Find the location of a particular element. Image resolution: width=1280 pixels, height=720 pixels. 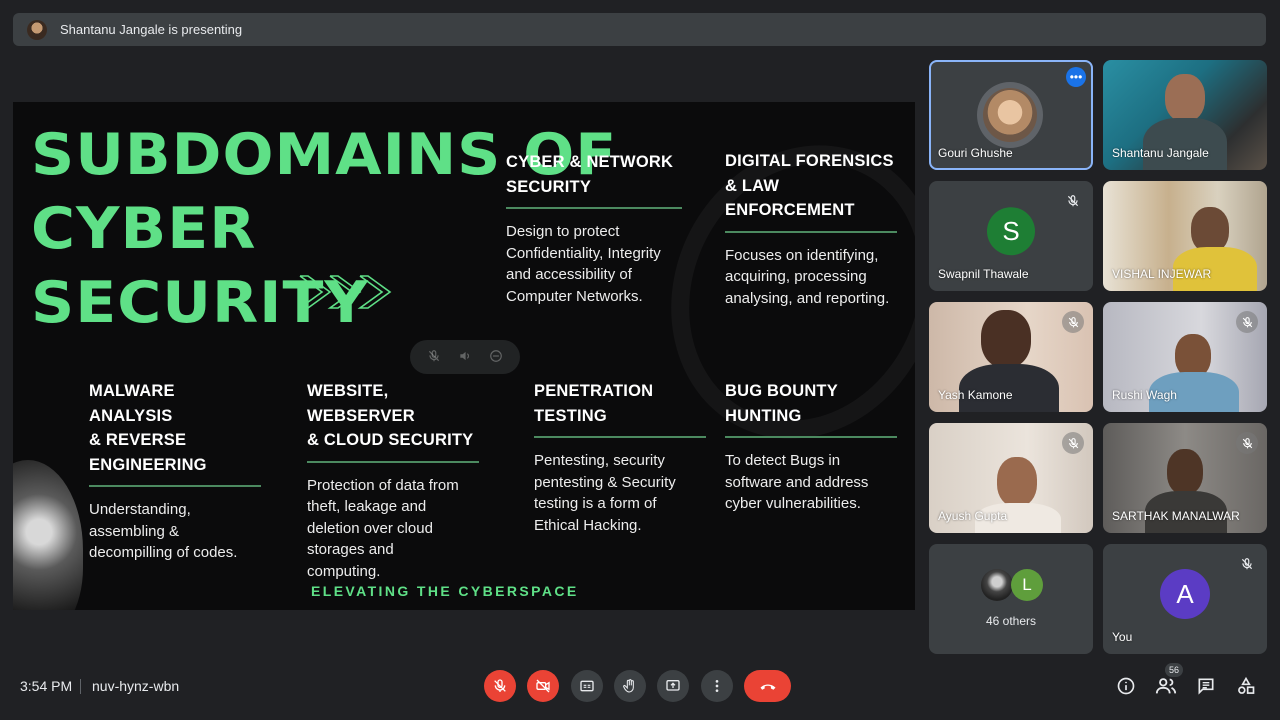

raise-hand-button is located at coordinates (630, 686).